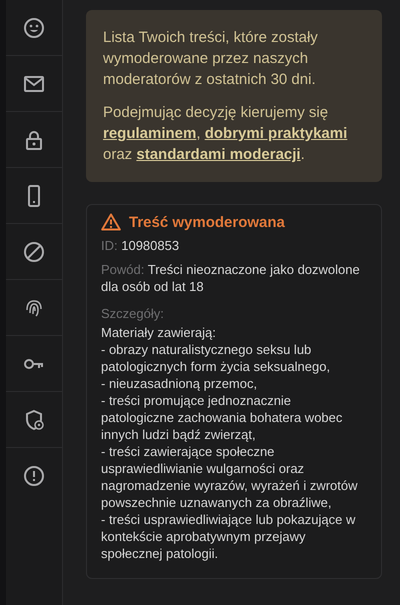 Image resolution: width=400 pixels, height=605 pixels. I want to click on details-line: - treści zawierające społeczne usprawiedliwianie wulgarności oraz nagromadzenie wyrazów, wyrażeń i zwrotów powszechnie uznawanych za obraźliwe,, so click(229, 477).